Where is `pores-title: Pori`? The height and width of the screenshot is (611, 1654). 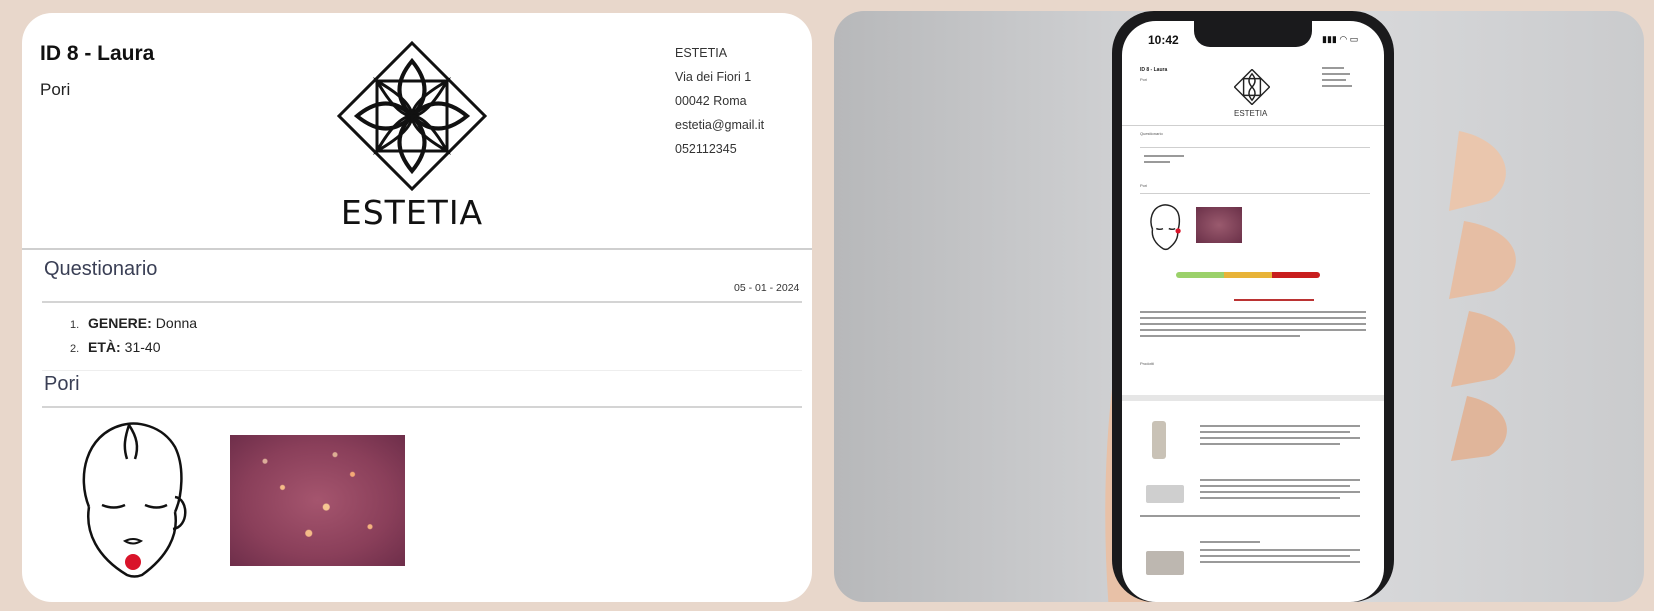
pores-title: Pori is located at coordinates (62, 384).